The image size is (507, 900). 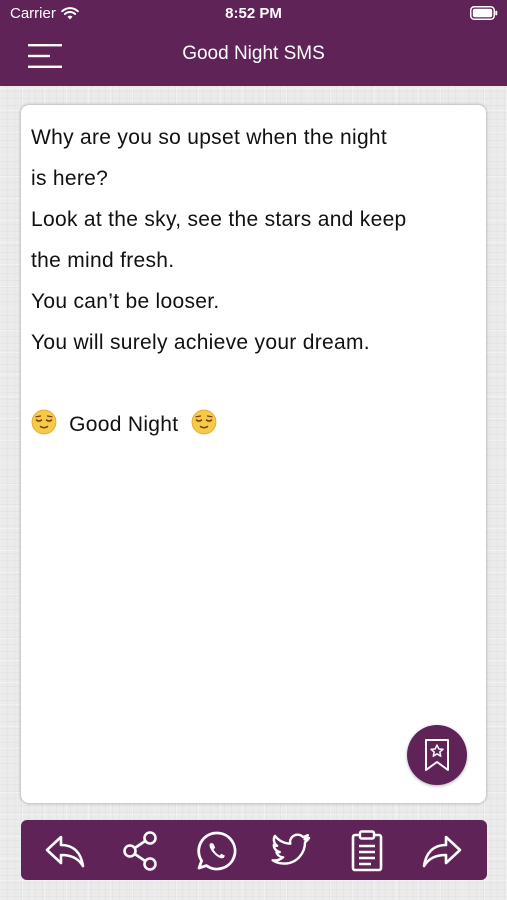 I want to click on wifi-icon, so click(x=70, y=13).